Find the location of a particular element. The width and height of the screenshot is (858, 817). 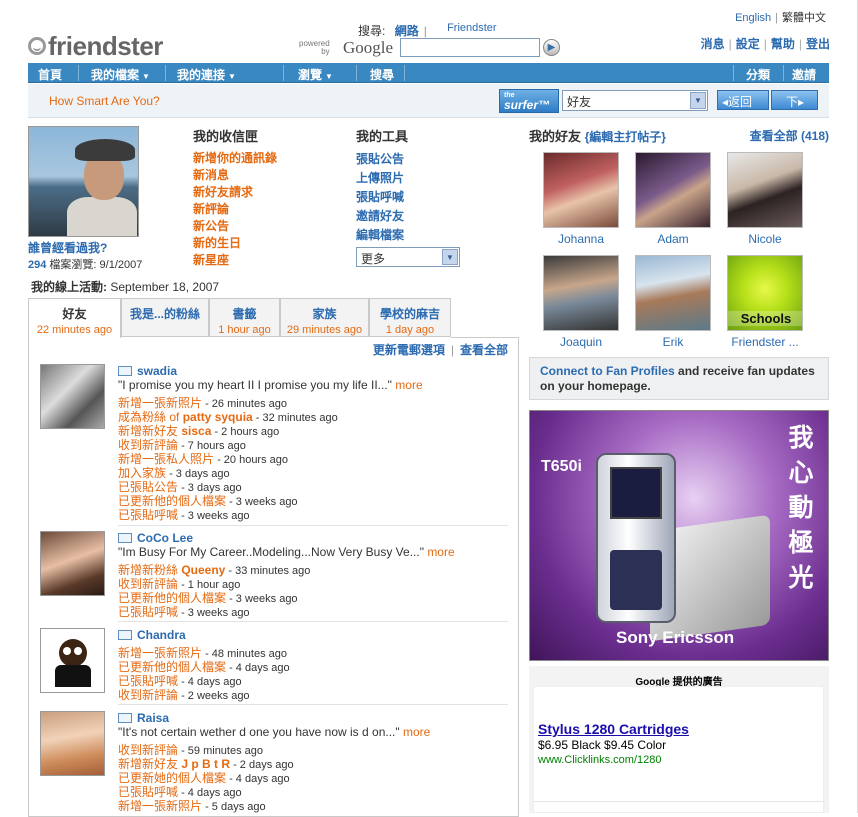

inbox-item: 新的生日 is located at coordinates (217, 242).